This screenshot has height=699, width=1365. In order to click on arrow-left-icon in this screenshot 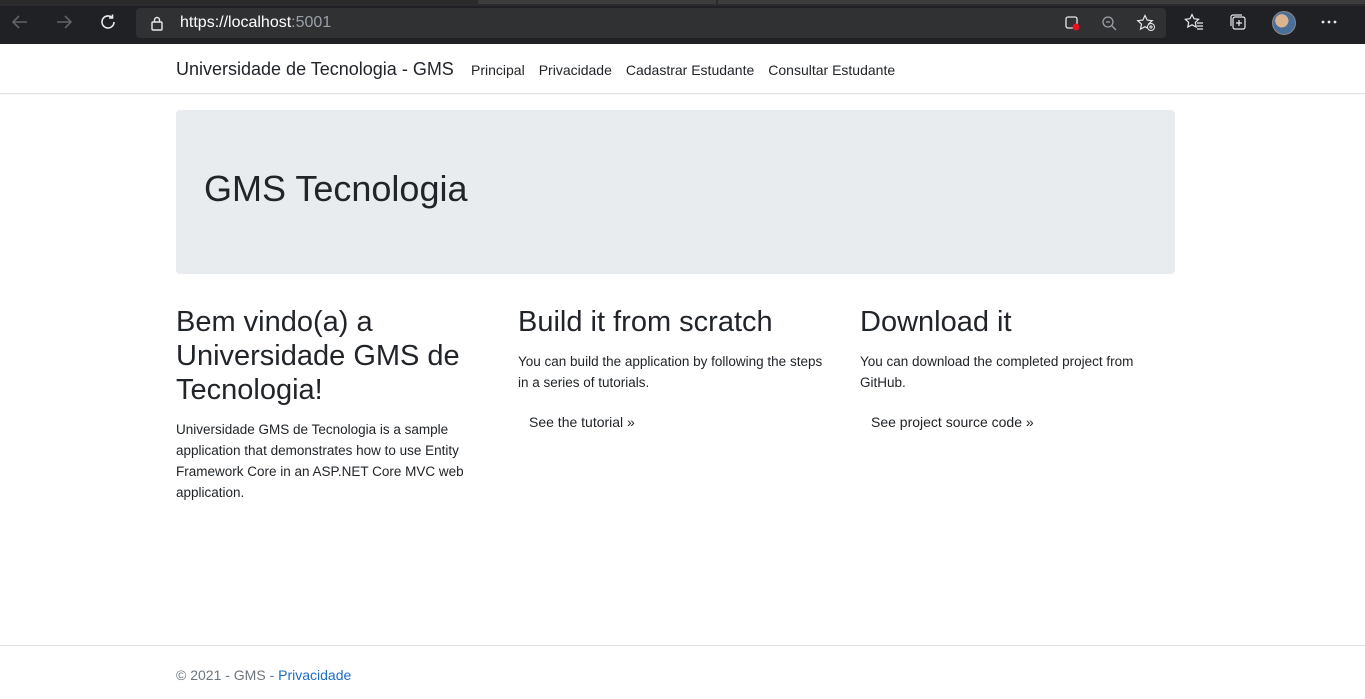, I will do `click(19, 22)`.